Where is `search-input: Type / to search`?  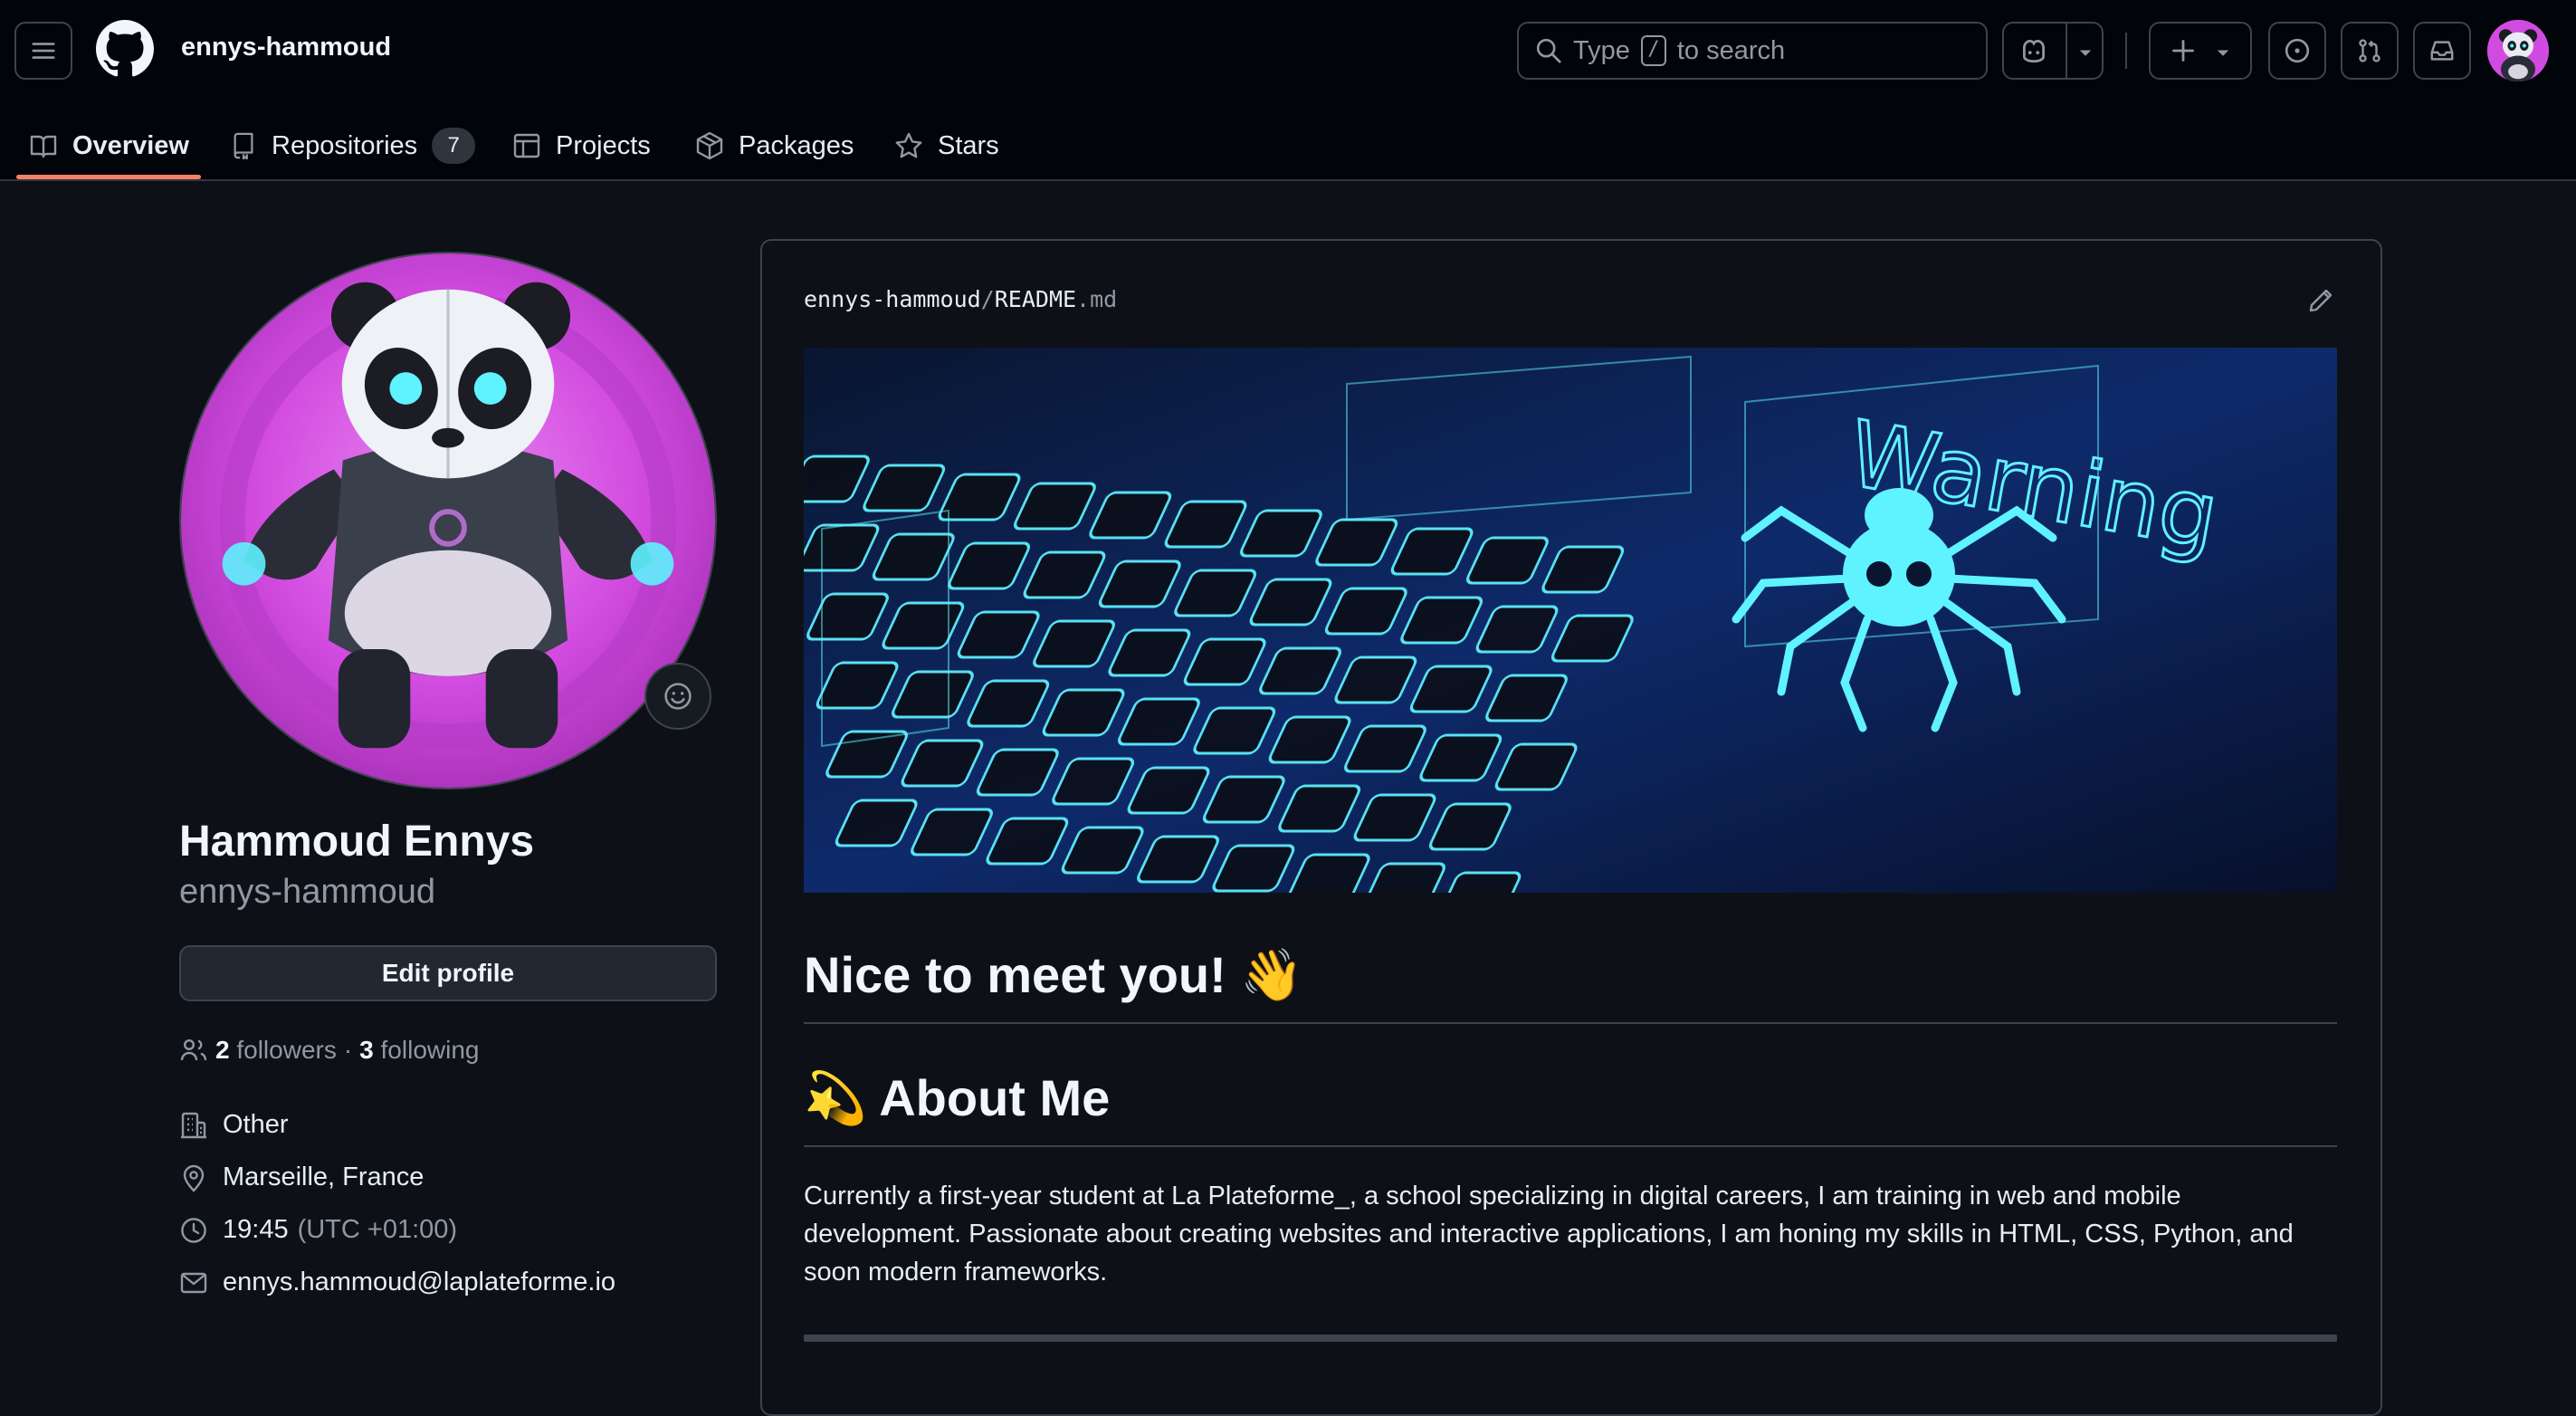 search-input: Type / to search is located at coordinates (1753, 51).